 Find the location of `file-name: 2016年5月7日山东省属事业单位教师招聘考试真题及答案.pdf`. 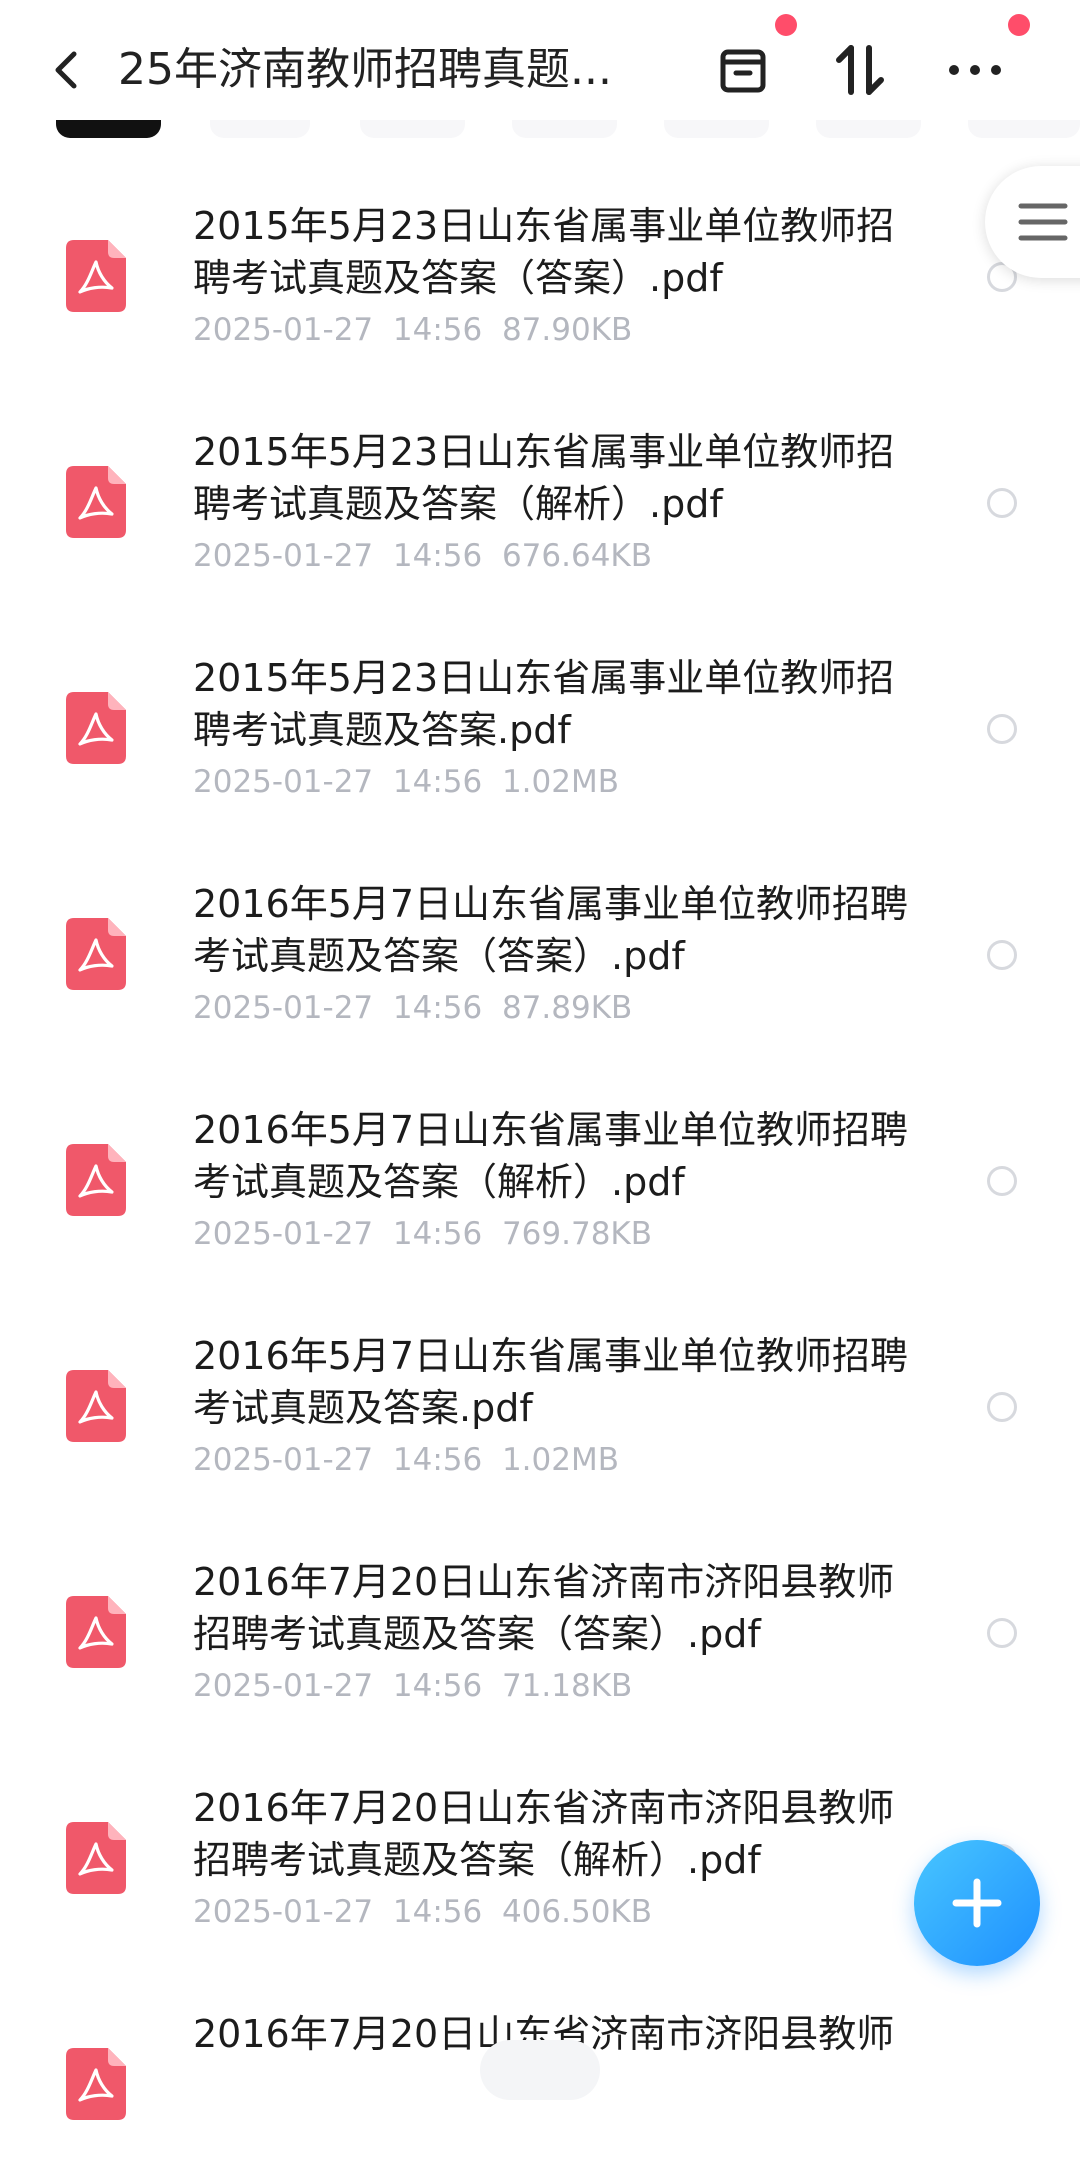

file-name: 2016年5月7日山东省属事业单位教师招聘考试真题及答案.pdf is located at coordinates (551, 1382).